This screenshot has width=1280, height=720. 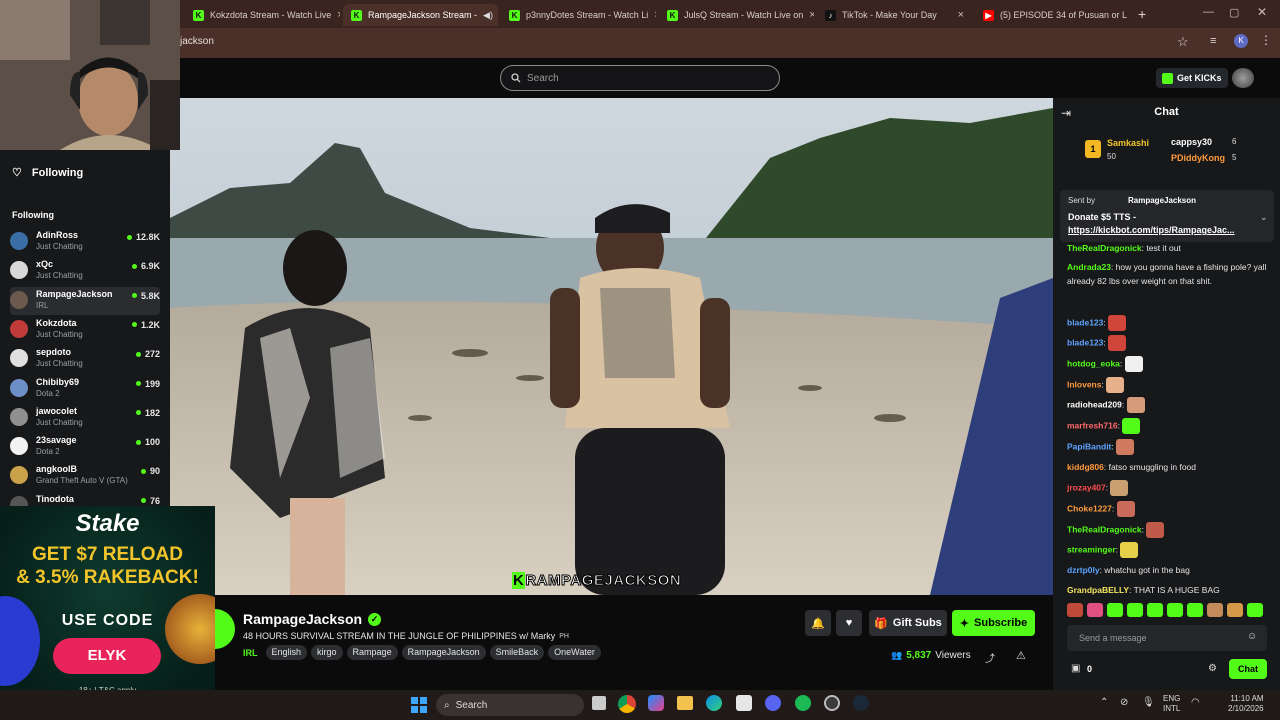 What do you see at coordinates (1213, 41) in the screenshot?
I see `media-control-icon: ≡` at bounding box center [1213, 41].